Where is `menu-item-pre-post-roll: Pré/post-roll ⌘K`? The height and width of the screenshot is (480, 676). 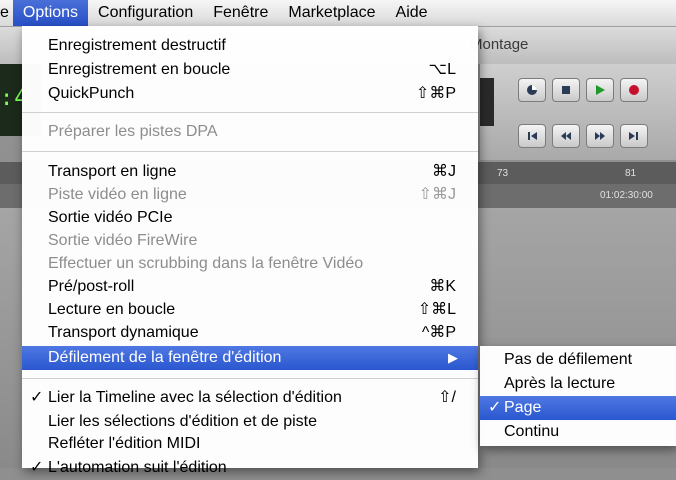
menu-item-pre-post-roll: Pré/post-roll ⌘K is located at coordinates (250, 287).